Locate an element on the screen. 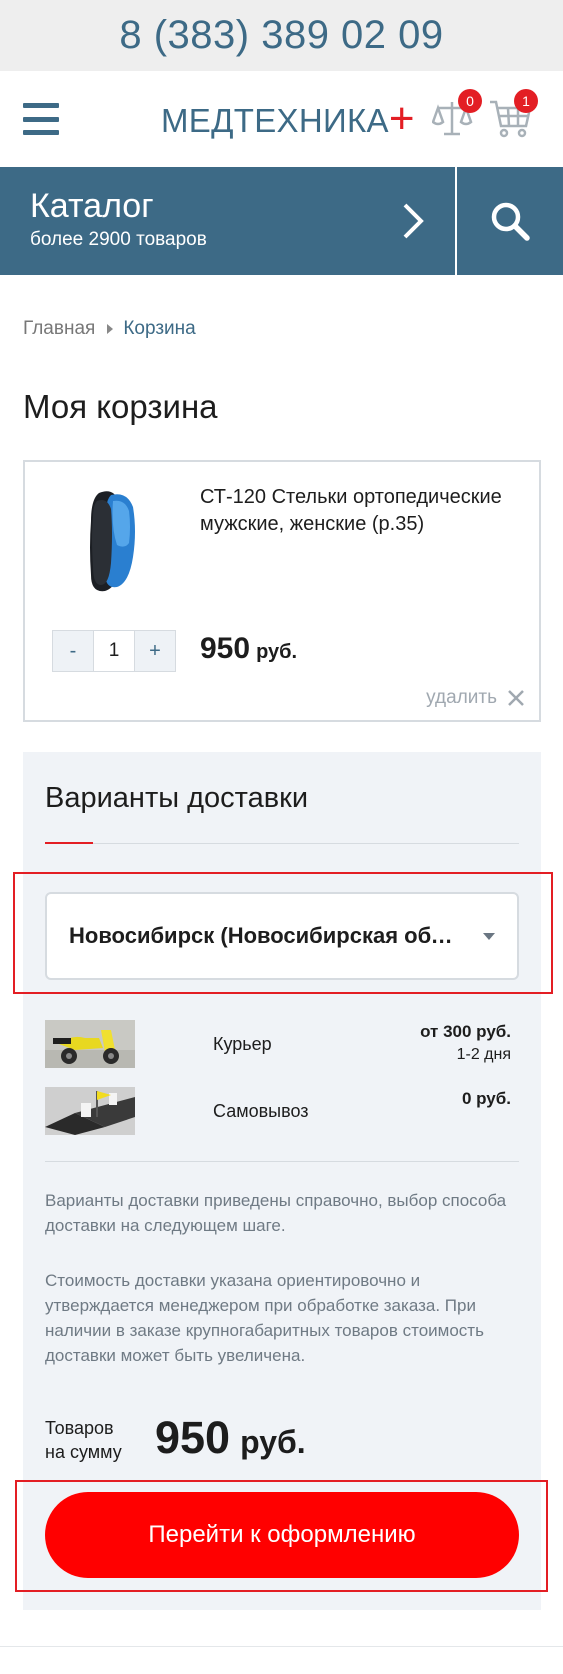 The image size is (563, 1674). catalog-bar: Каталог более 2900 товаров is located at coordinates (281, 221).